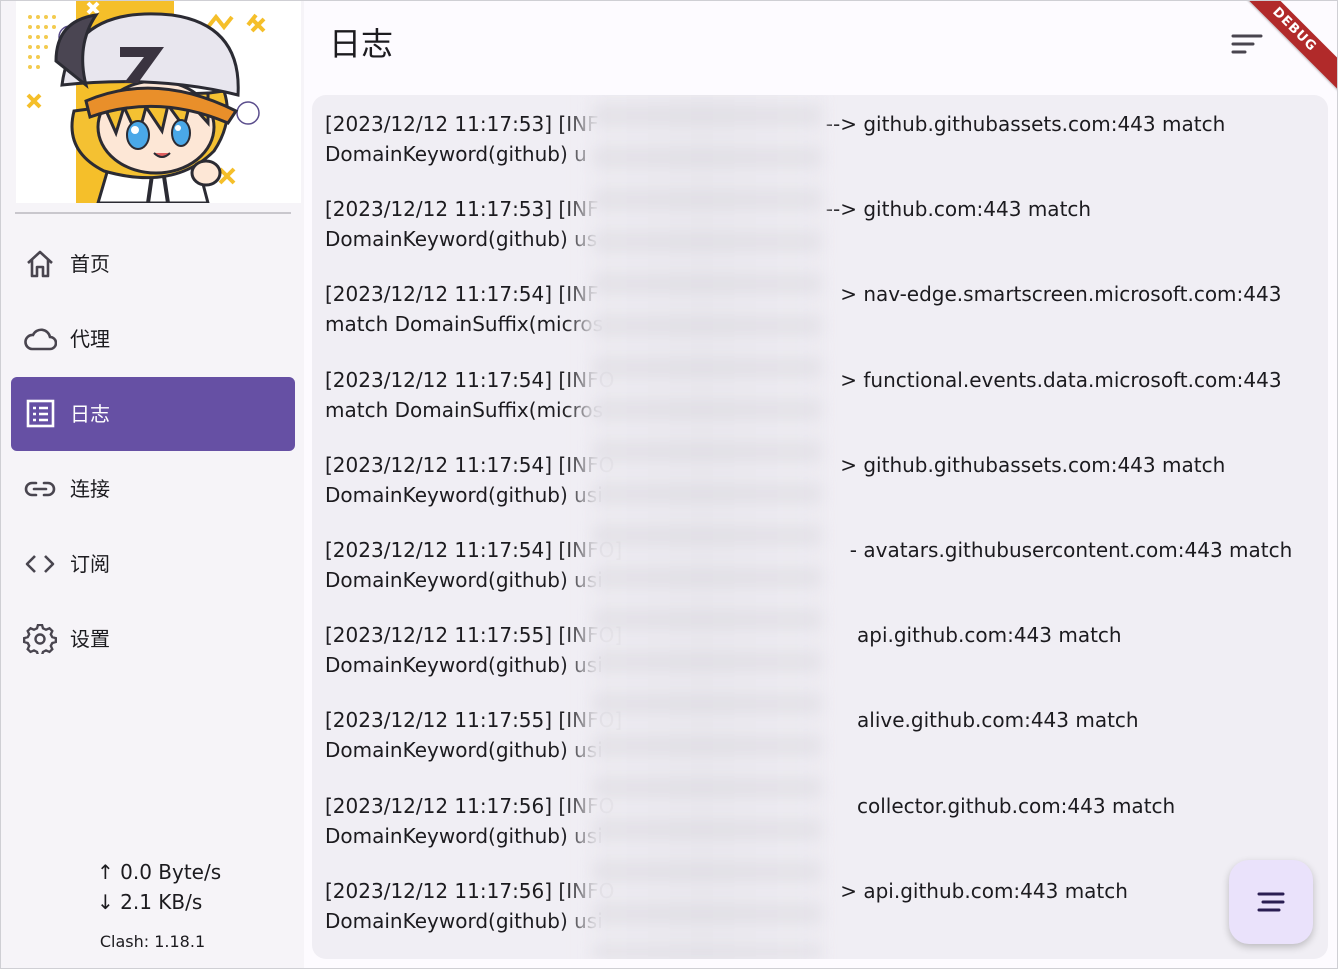 The image size is (1338, 969). Describe the element at coordinates (1025, 124) in the screenshot. I see `log-target: --> github.githubassets.com:443 match` at that location.